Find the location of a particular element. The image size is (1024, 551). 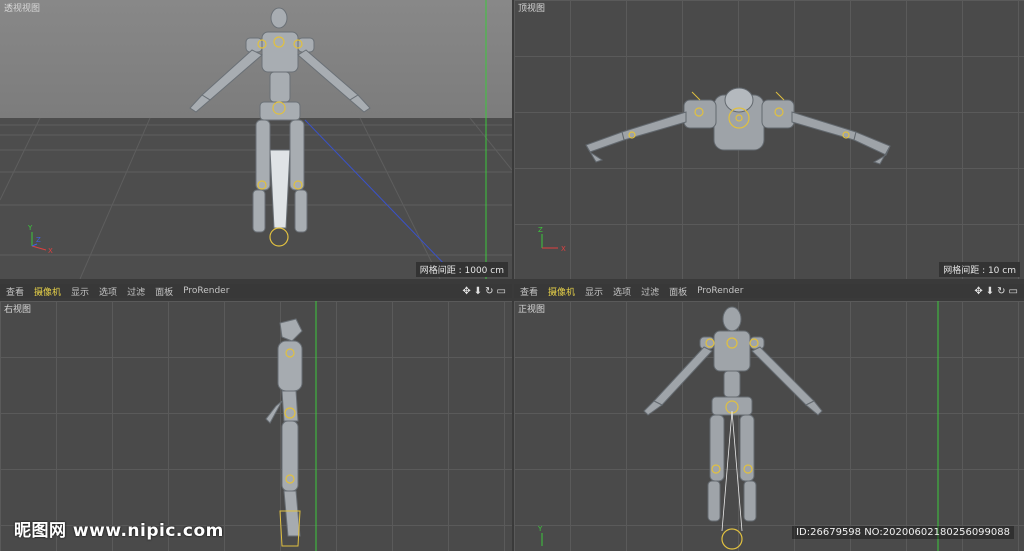

viewport-menu-bar-left: 查看 摄像机 显示 选项 过滤 面板 ProRender ✥ ⬇ ↻ ▭ is located at coordinates (256, 291).